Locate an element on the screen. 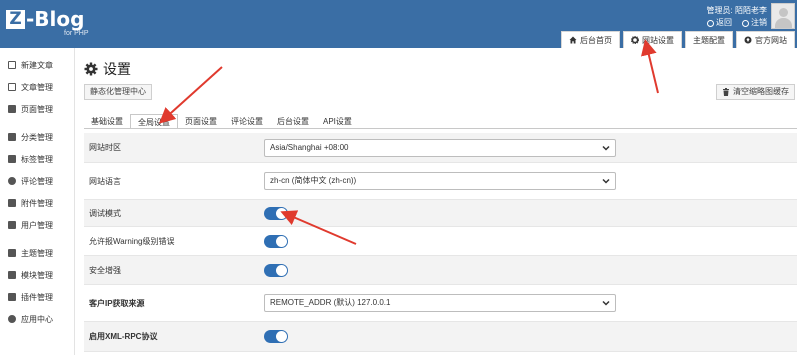 Image resolution: width=797 pixels, height=355 pixels. trash-icon is located at coordinates (726, 92).